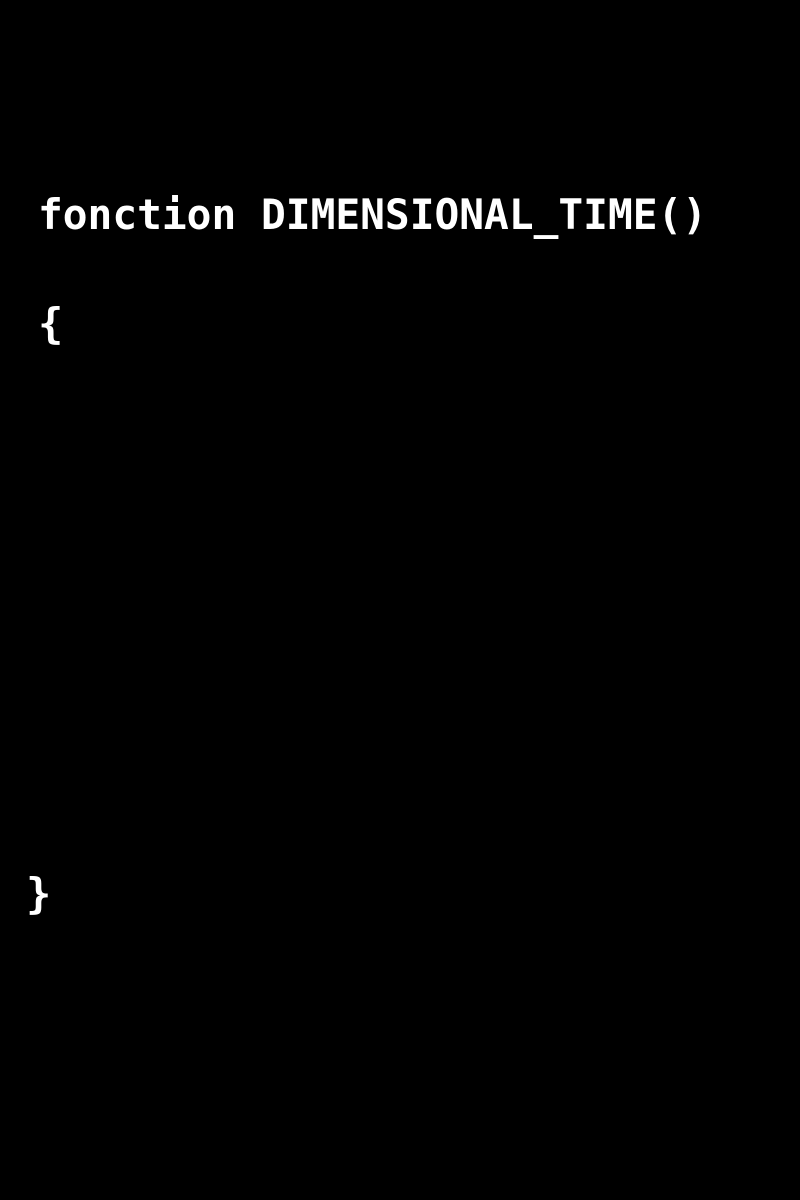 The image size is (800, 1200). I want to click on function-signature: fonction DIMENSIONAL_TIME(), so click(373, 214).